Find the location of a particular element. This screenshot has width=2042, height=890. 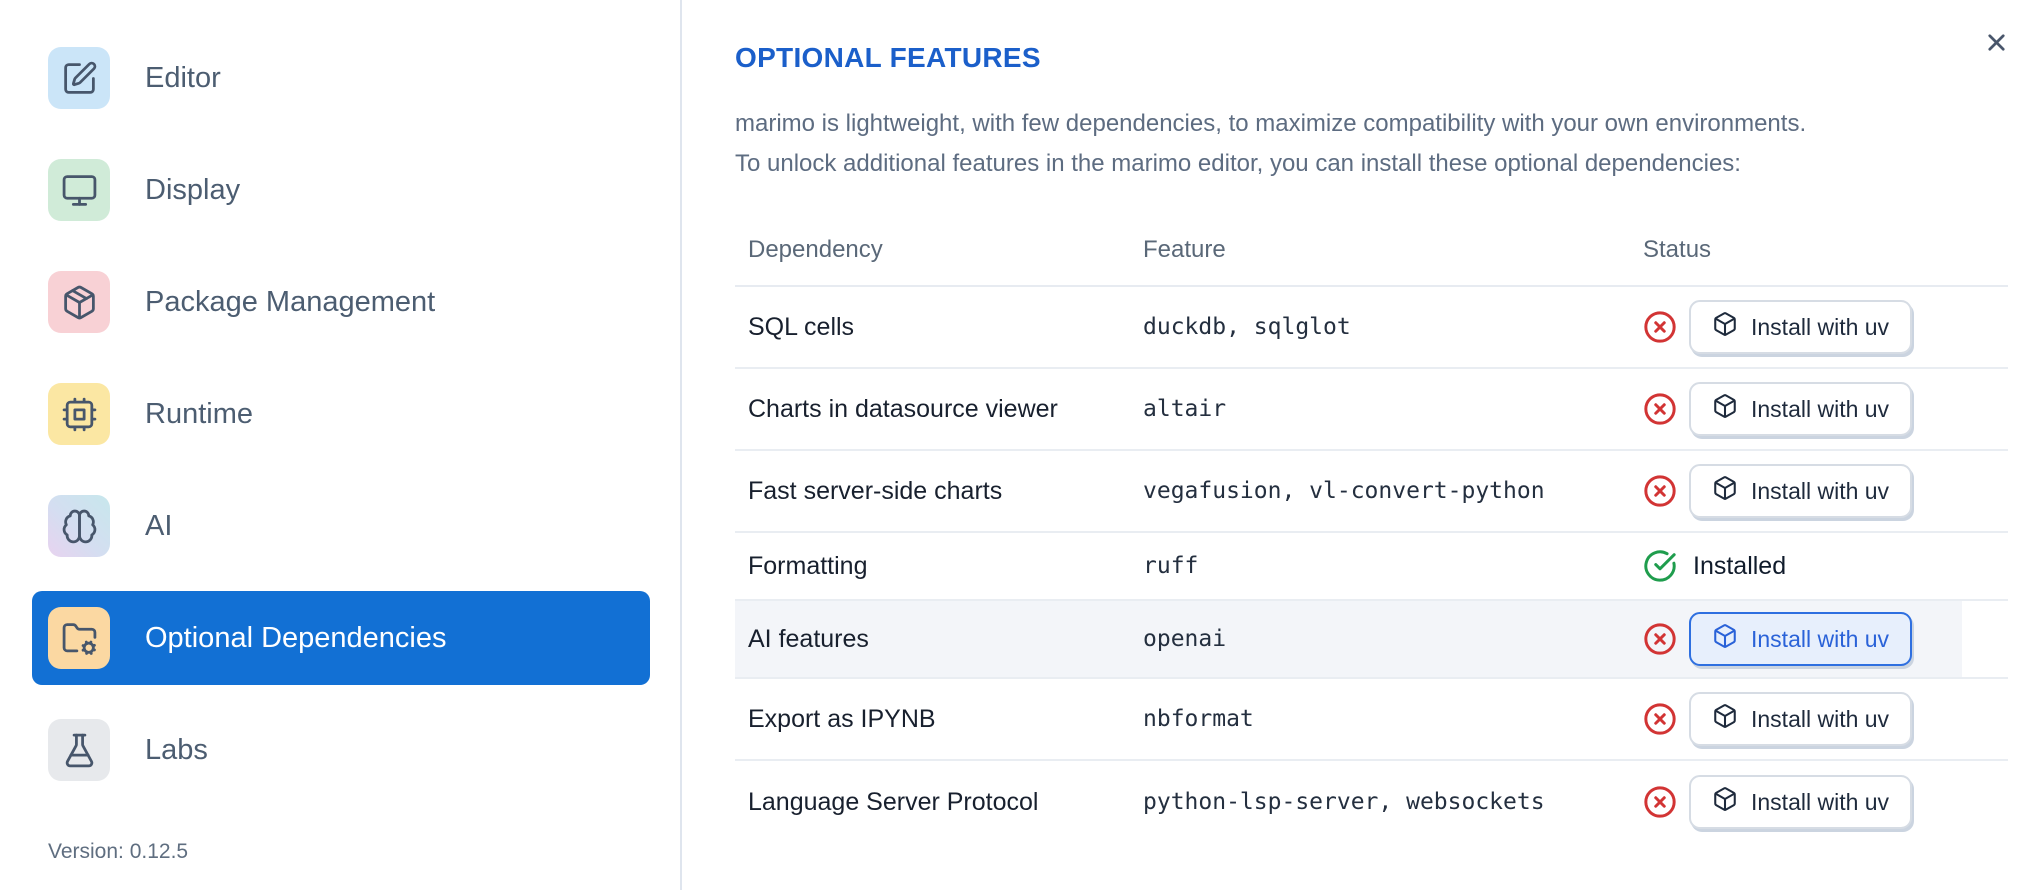

version-label: Version: 0.12.5 is located at coordinates (118, 851).